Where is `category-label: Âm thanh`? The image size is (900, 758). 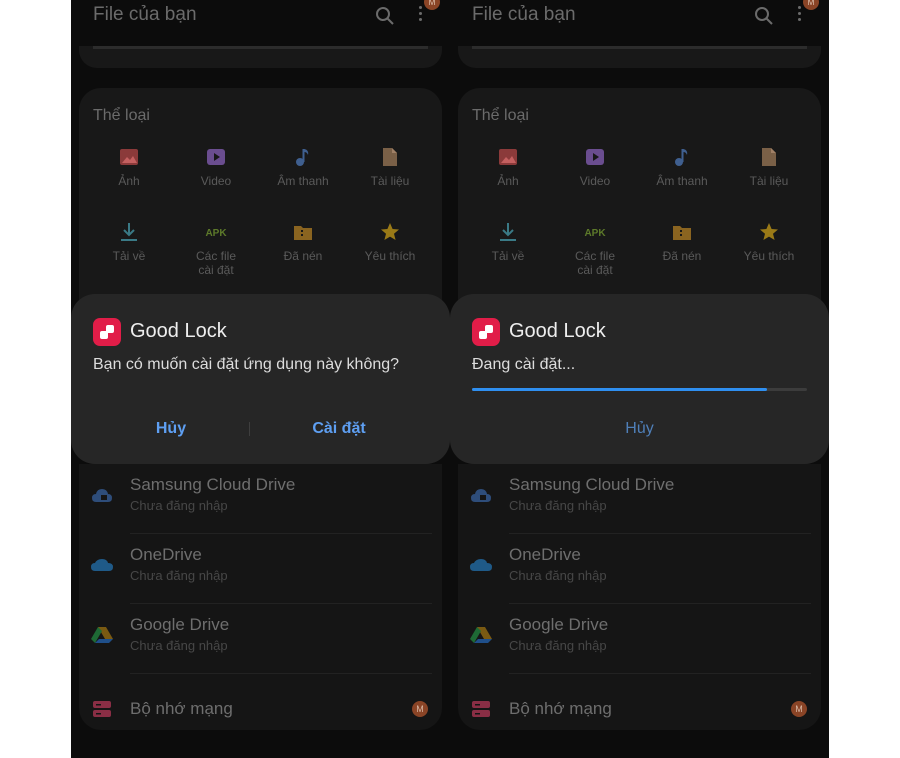
category-label: Âm thanh is located at coordinates (303, 181).